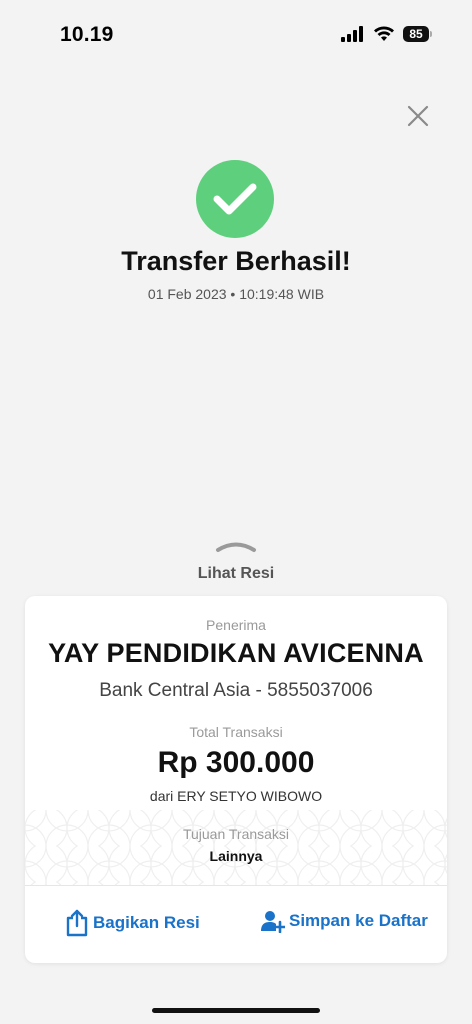  I want to click on share-receipt-button: Bagikan Resi, so click(132, 923).